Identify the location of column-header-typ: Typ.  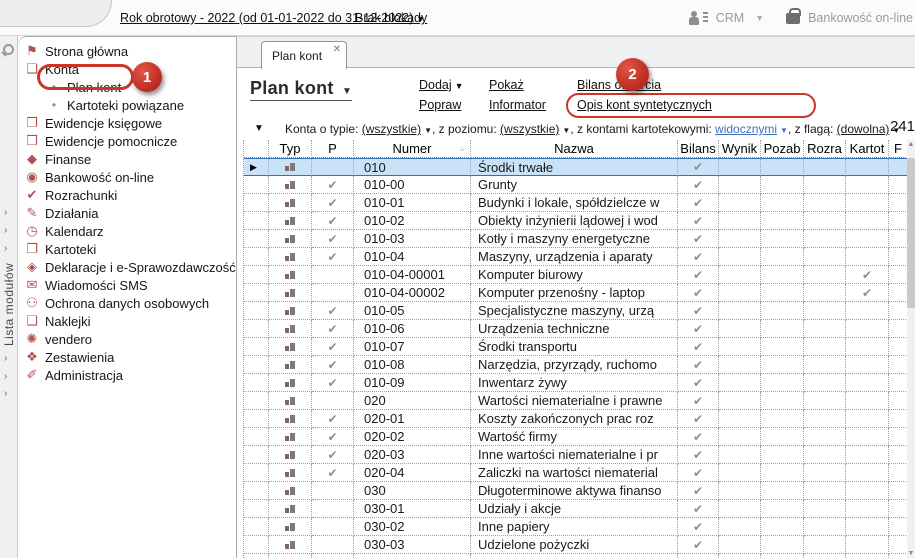
(290, 149).